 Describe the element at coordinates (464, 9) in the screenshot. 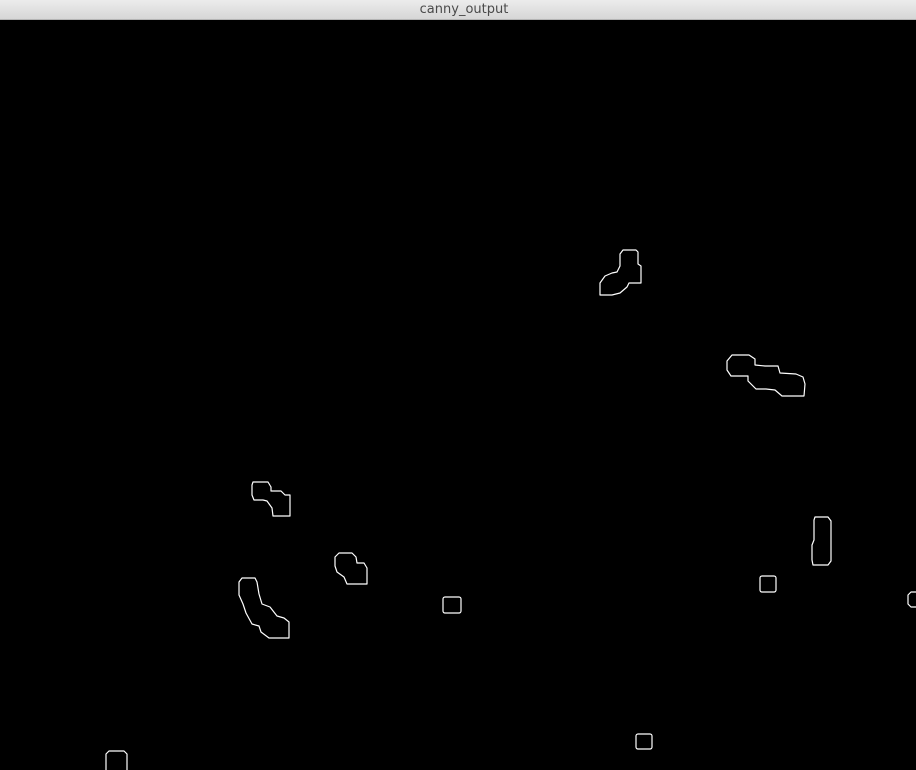

I see `window-title: canny_output` at that location.